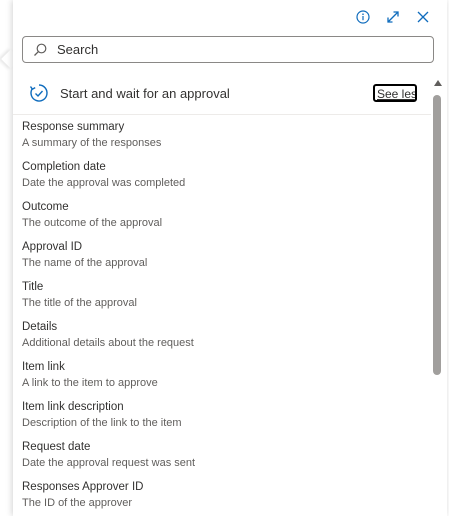 Image resolution: width=449 pixels, height=516 pixels. I want to click on scrollbar, so click(437, 298).